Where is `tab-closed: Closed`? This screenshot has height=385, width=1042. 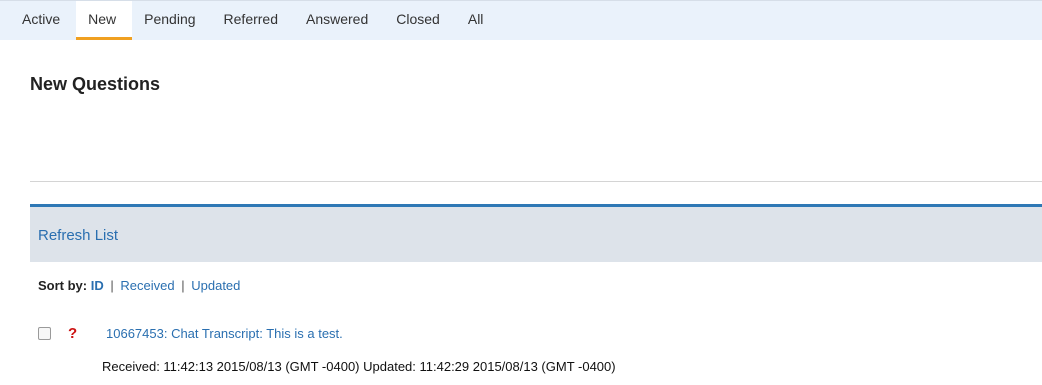 tab-closed: Closed is located at coordinates (420, 20).